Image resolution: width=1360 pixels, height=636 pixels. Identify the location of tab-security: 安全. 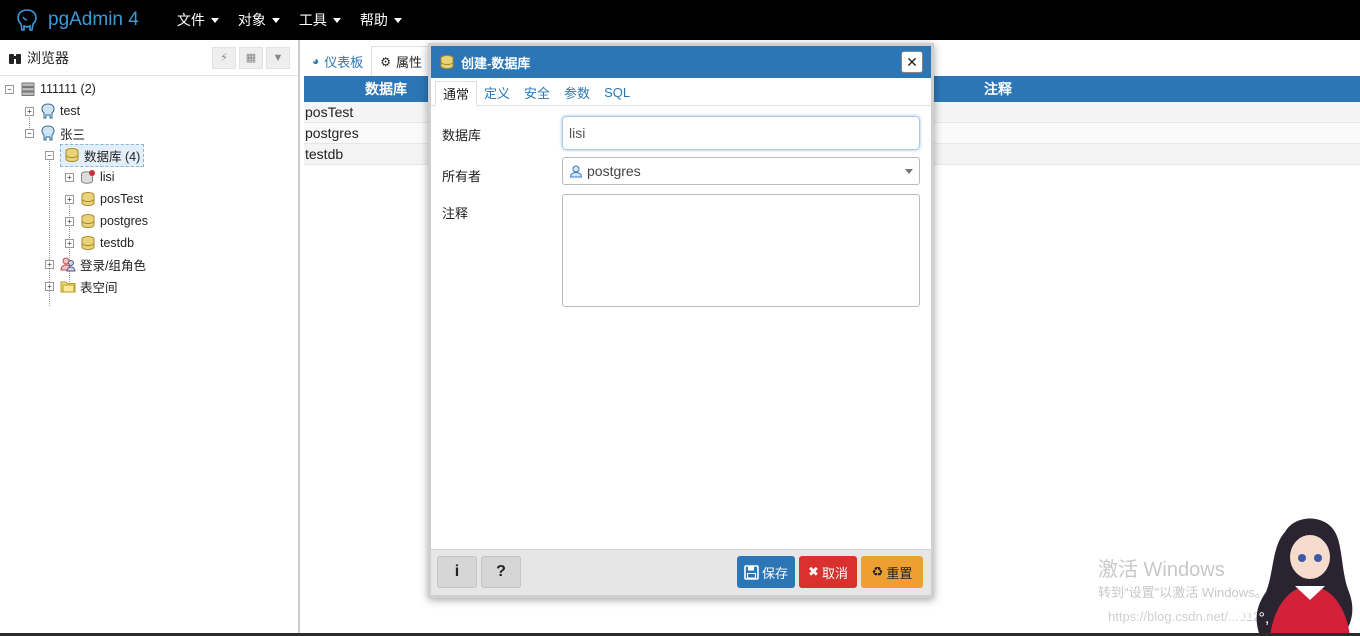
(537, 92).